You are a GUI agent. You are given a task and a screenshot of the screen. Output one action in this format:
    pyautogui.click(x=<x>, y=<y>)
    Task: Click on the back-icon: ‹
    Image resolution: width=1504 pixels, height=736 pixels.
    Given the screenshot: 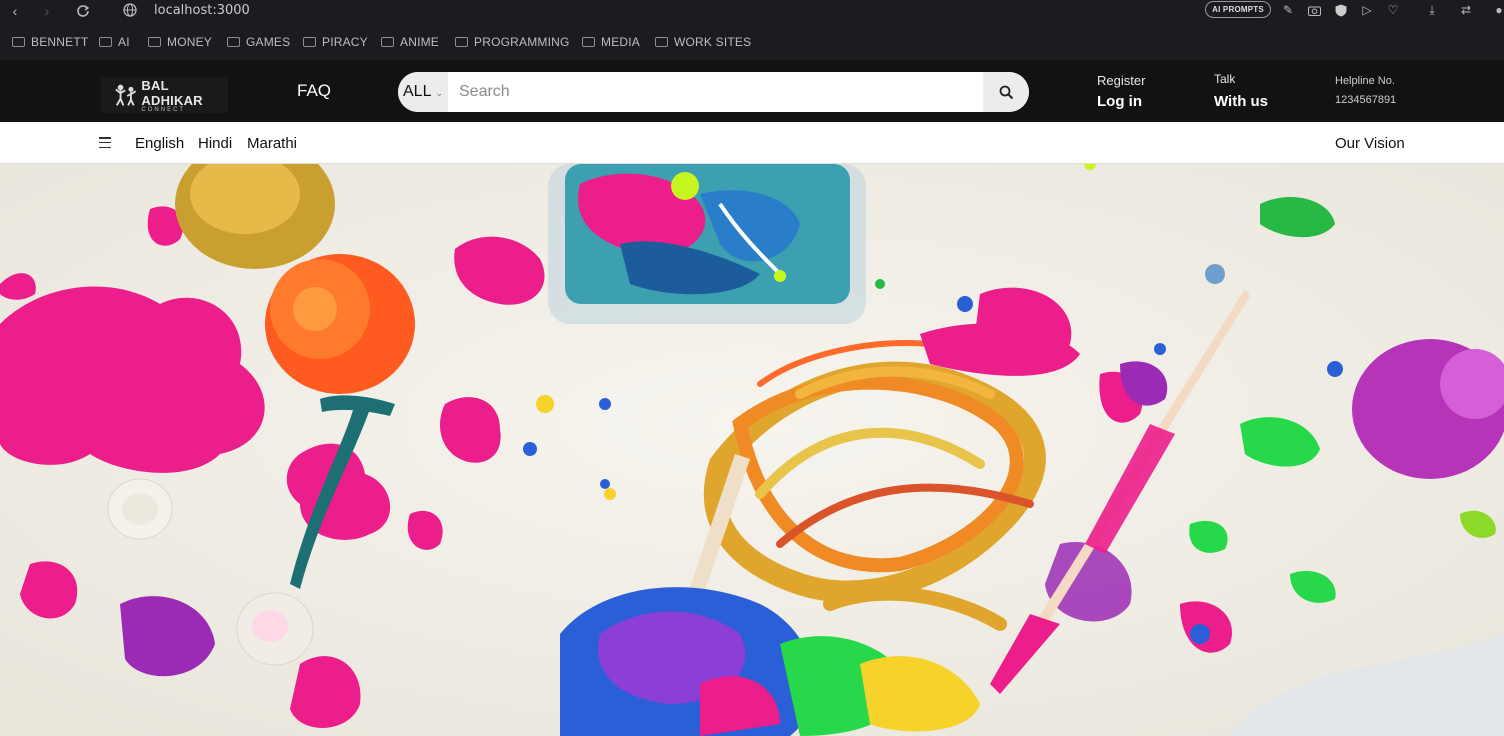 What is the action you would take?
    pyautogui.click(x=15, y=11)
    